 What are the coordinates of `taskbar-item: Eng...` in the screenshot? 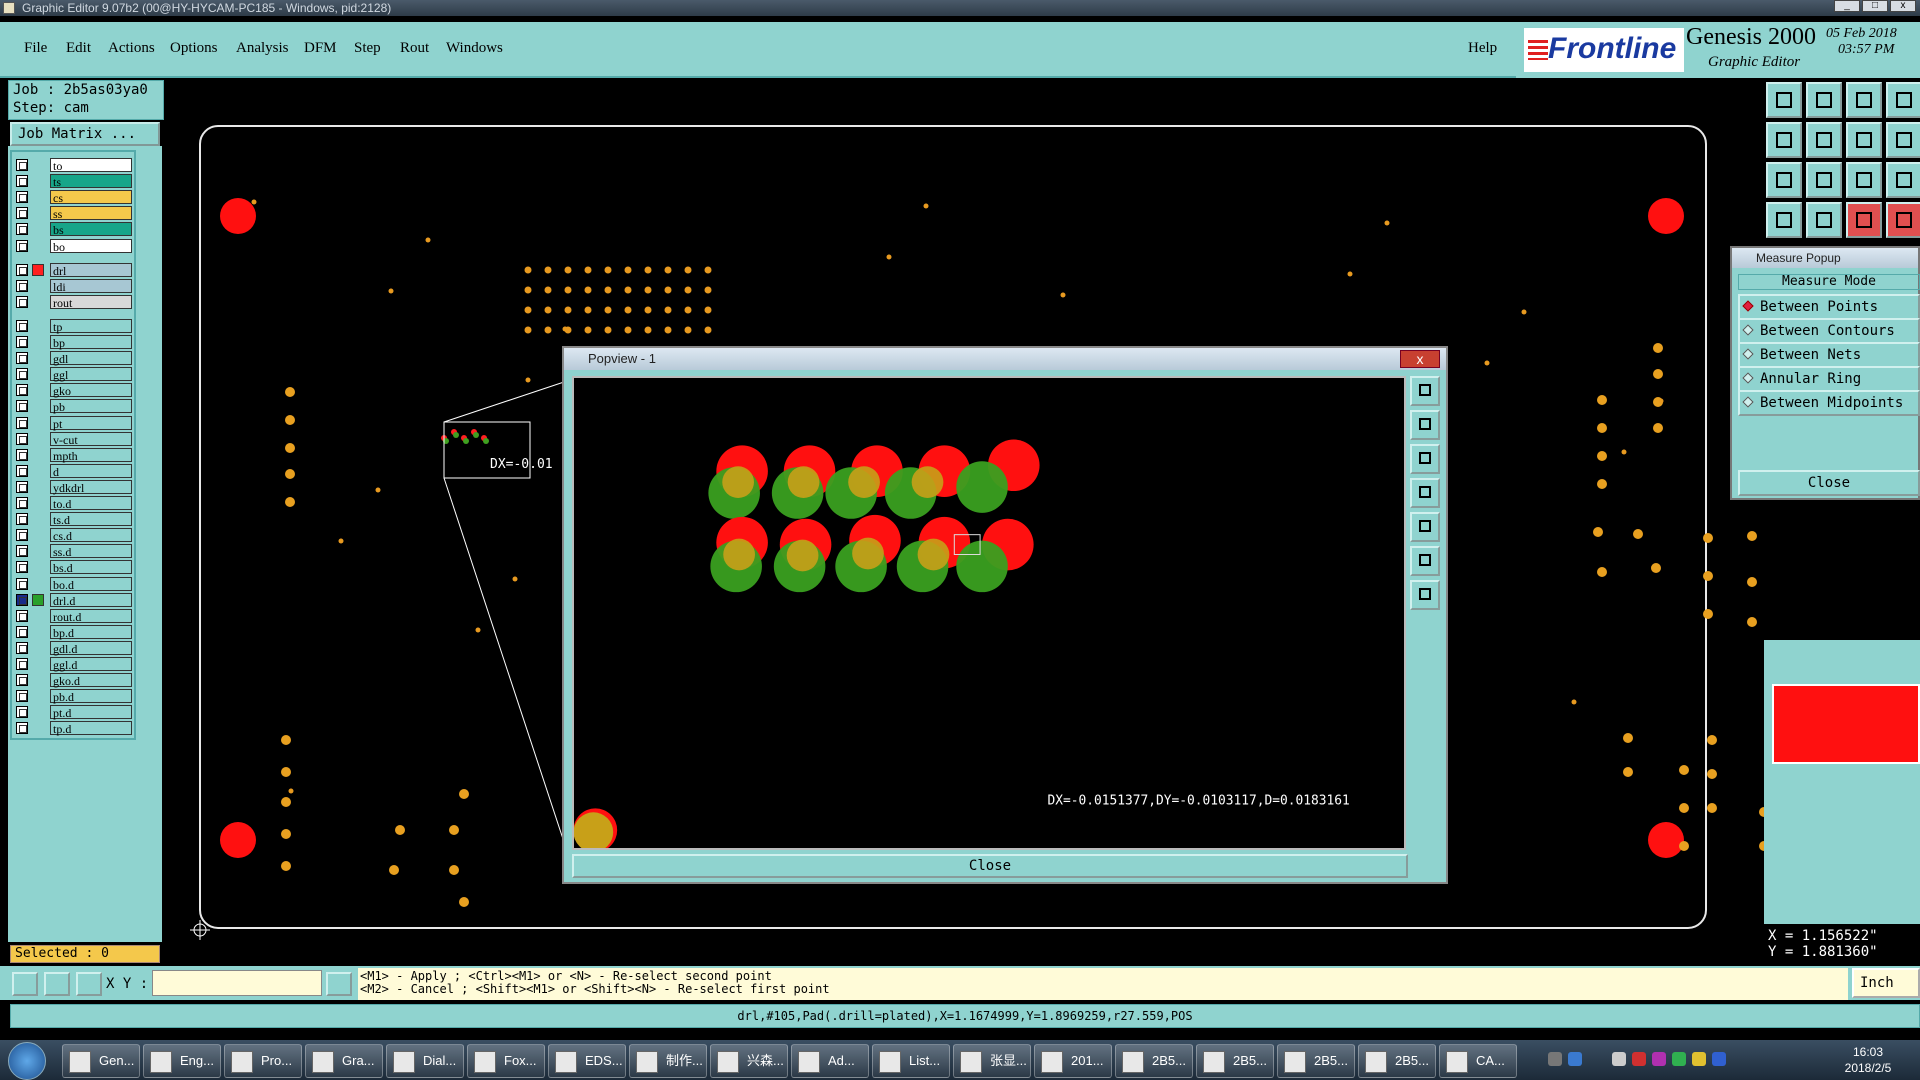 It's located at (182, 1061).